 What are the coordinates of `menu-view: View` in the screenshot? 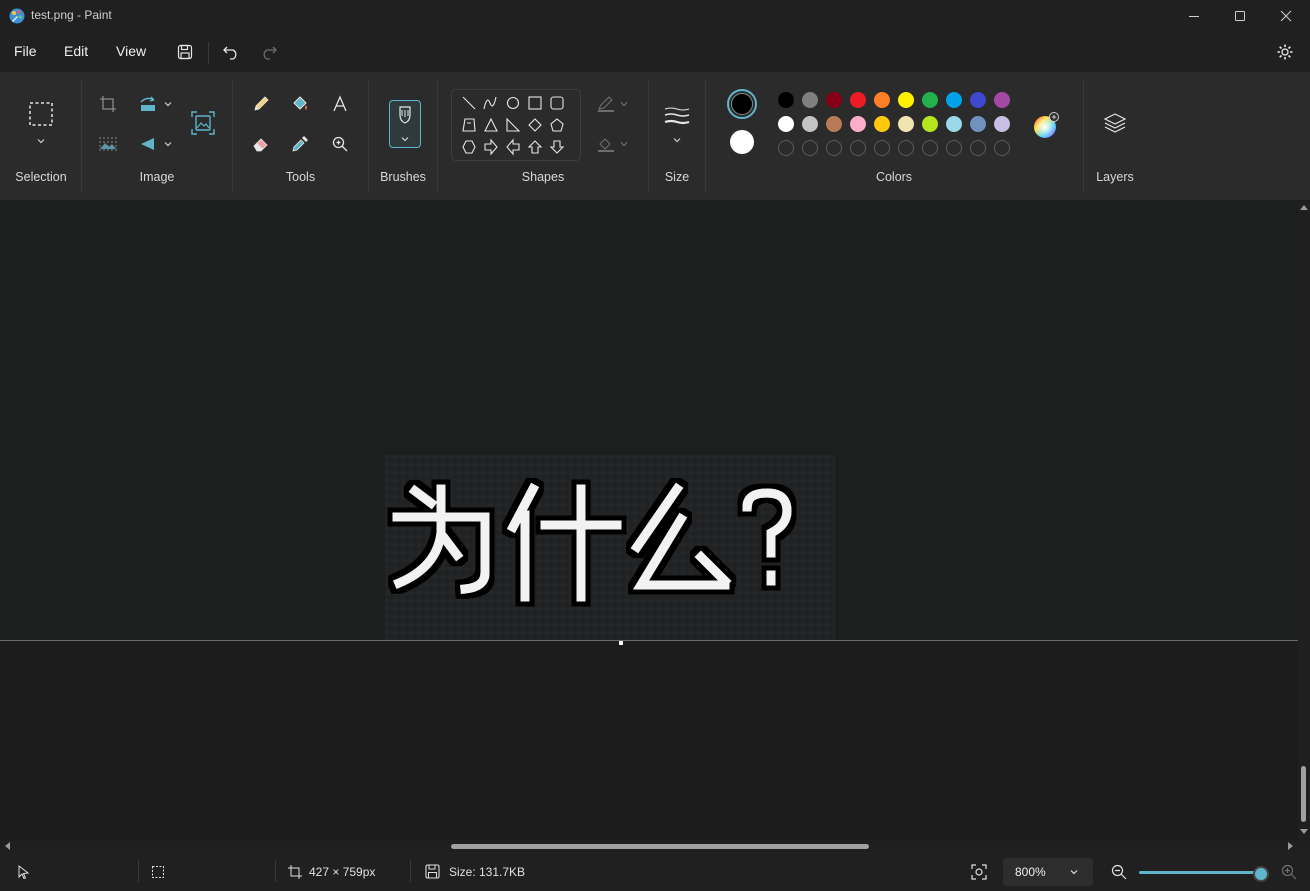 It's located at (131, 51).